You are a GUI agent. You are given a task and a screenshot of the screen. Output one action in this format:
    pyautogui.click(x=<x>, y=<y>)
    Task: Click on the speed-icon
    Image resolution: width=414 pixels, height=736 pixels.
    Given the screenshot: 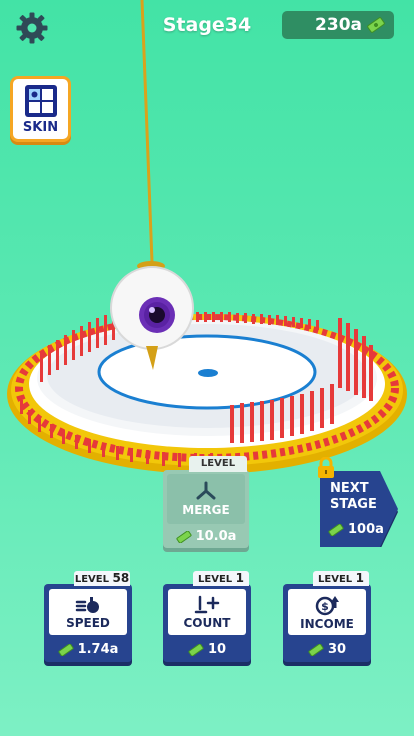 What is the action you would take?
    pyautogui.click(x=87, y=604)
    